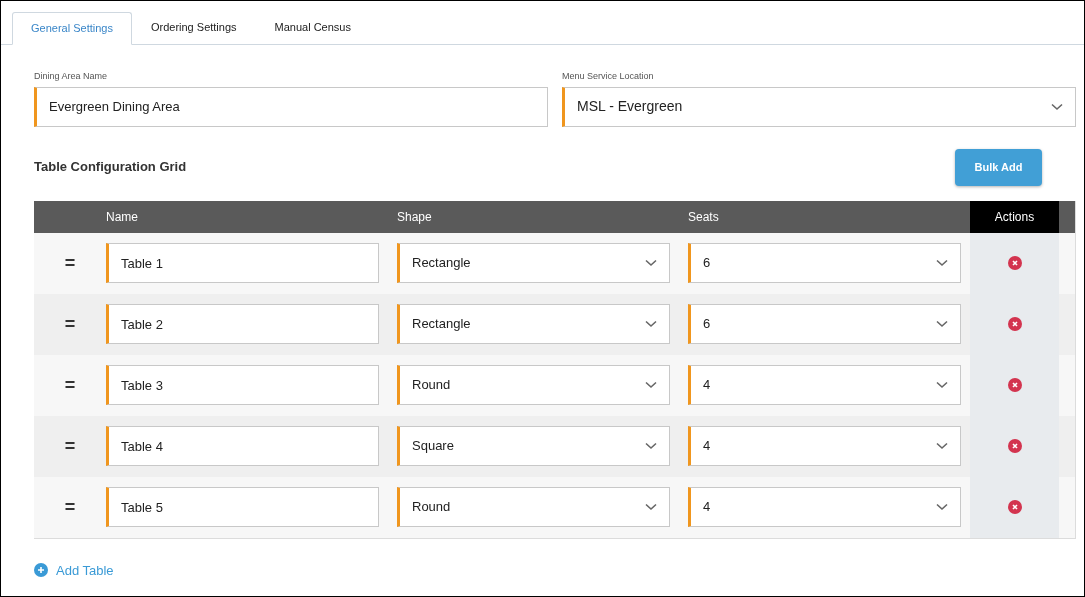  I want to click on dining-area-name-field: Evergreen Dining Area, so click(291, 106).